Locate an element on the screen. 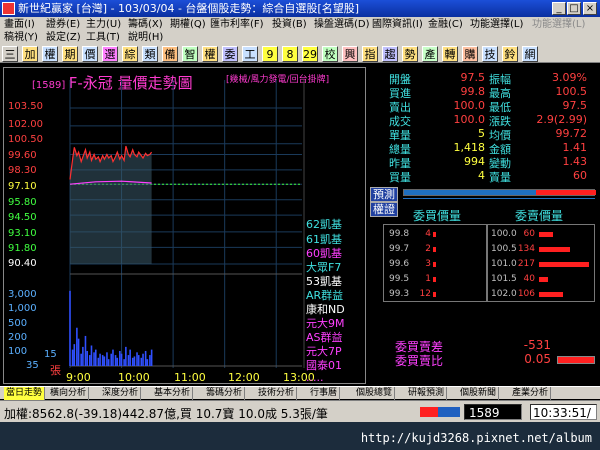 This screenshot has width=600, height=450. bid-header: 委買價量 is located at coordinates (437, 216).